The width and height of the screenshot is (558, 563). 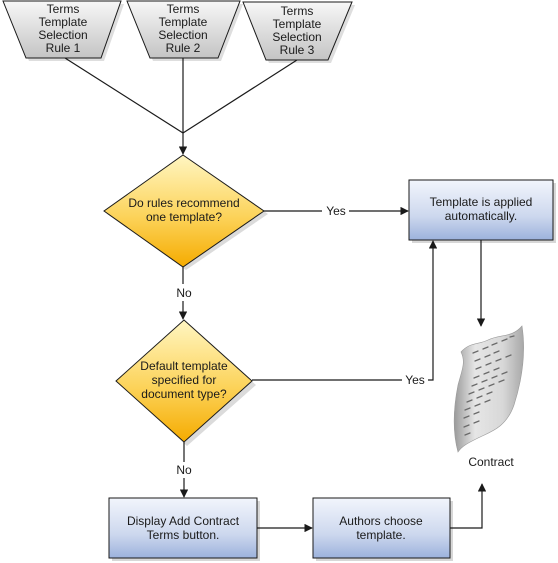 I want to click on display-box-line-1: Display Add Contract, so click(x=183, y=521).